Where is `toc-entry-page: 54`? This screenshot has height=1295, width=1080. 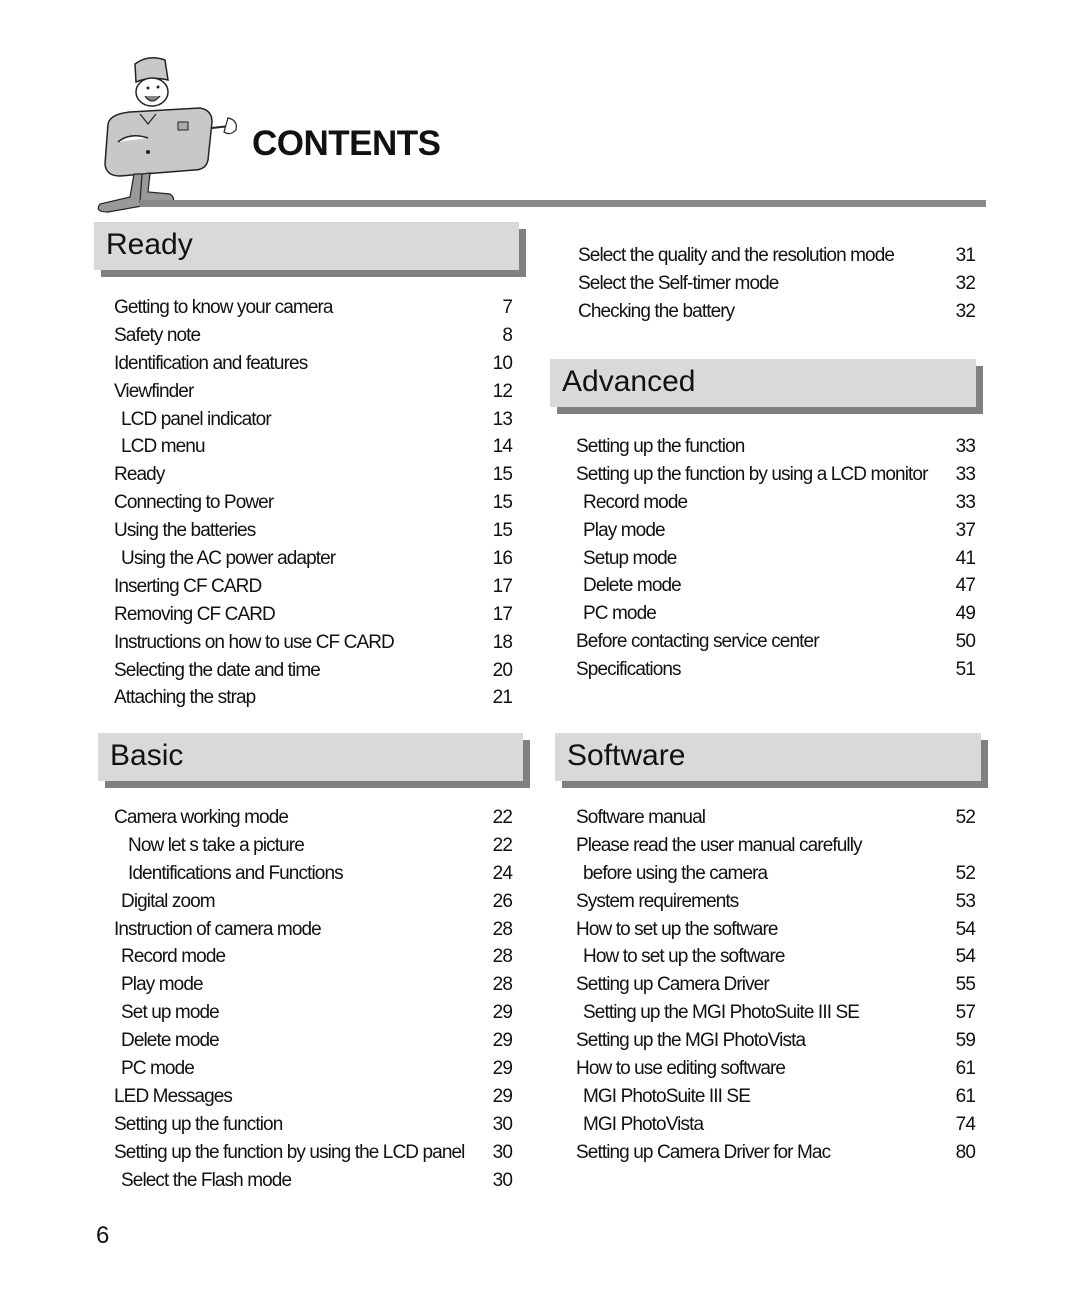 toc-entry-page: 54 is located at coordinates (965, 957).